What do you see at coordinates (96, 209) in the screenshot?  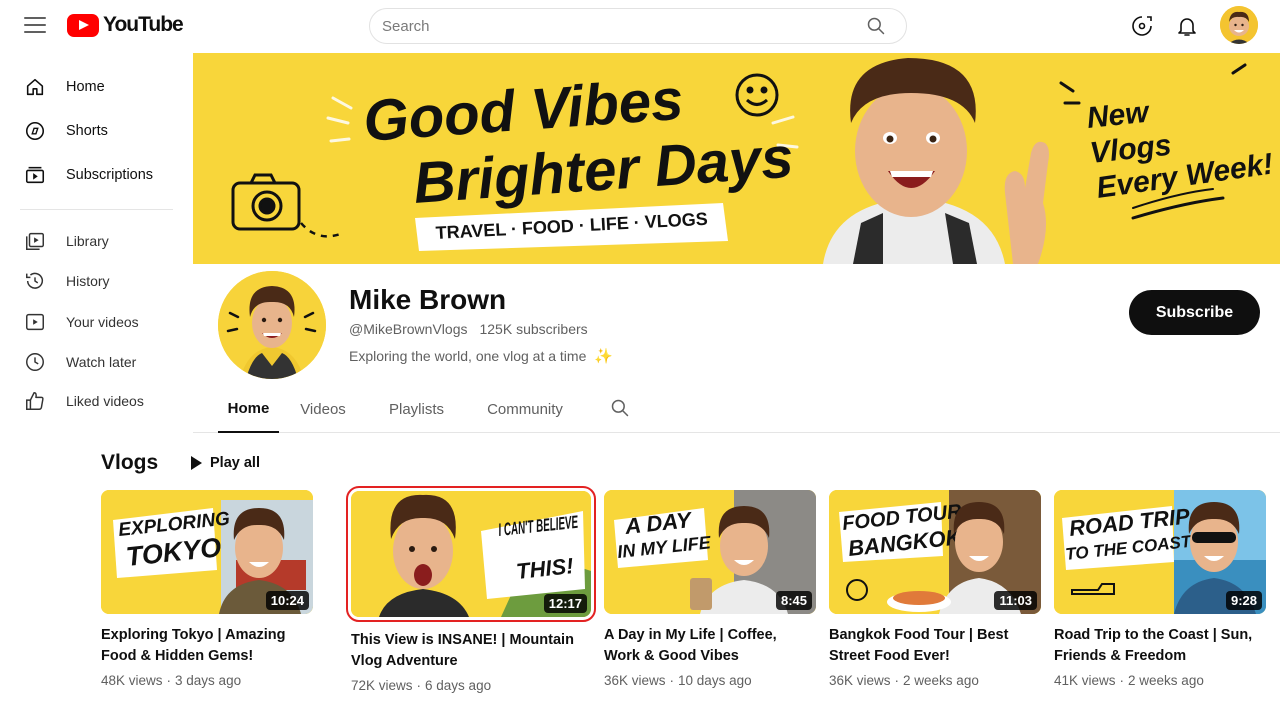 I see `sidebar-divider` at bounding box center [96, 209].